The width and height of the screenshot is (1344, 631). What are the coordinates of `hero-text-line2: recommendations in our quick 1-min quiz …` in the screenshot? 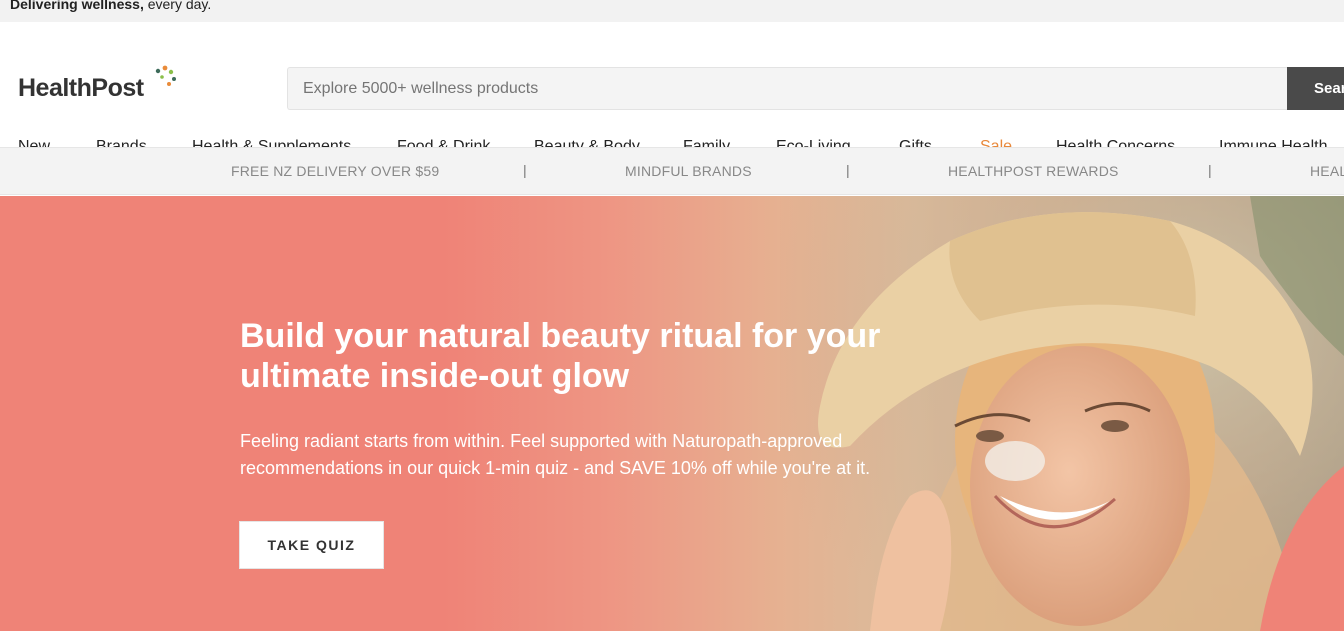 It's located at (555, 468).